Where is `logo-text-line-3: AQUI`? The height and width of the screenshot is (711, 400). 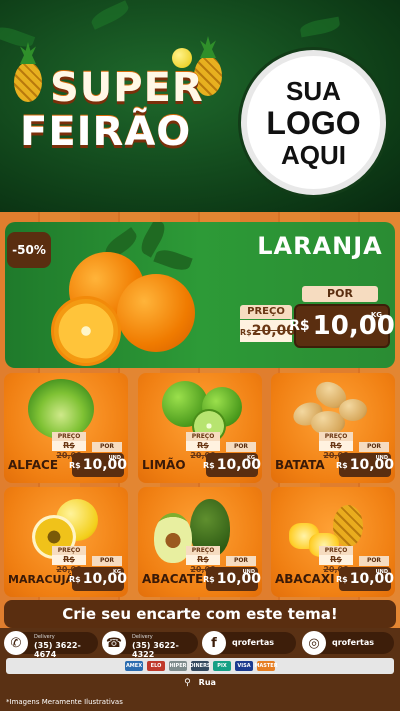
logo-text-line-3: AQUI is located at coordinates (313, 154).